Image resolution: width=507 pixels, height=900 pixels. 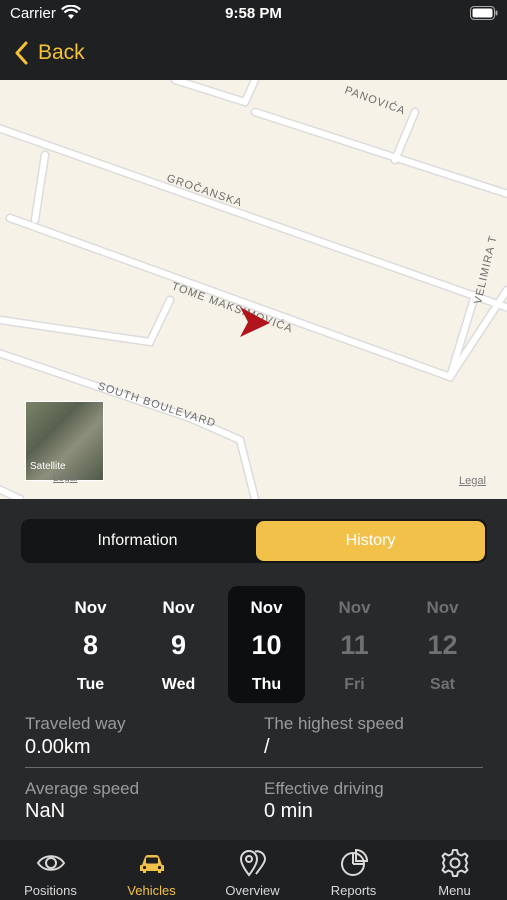 What do you see at coordinates (455, 863) in the screenshot?
I see `gear-icon` at bounding box center [455, 863].